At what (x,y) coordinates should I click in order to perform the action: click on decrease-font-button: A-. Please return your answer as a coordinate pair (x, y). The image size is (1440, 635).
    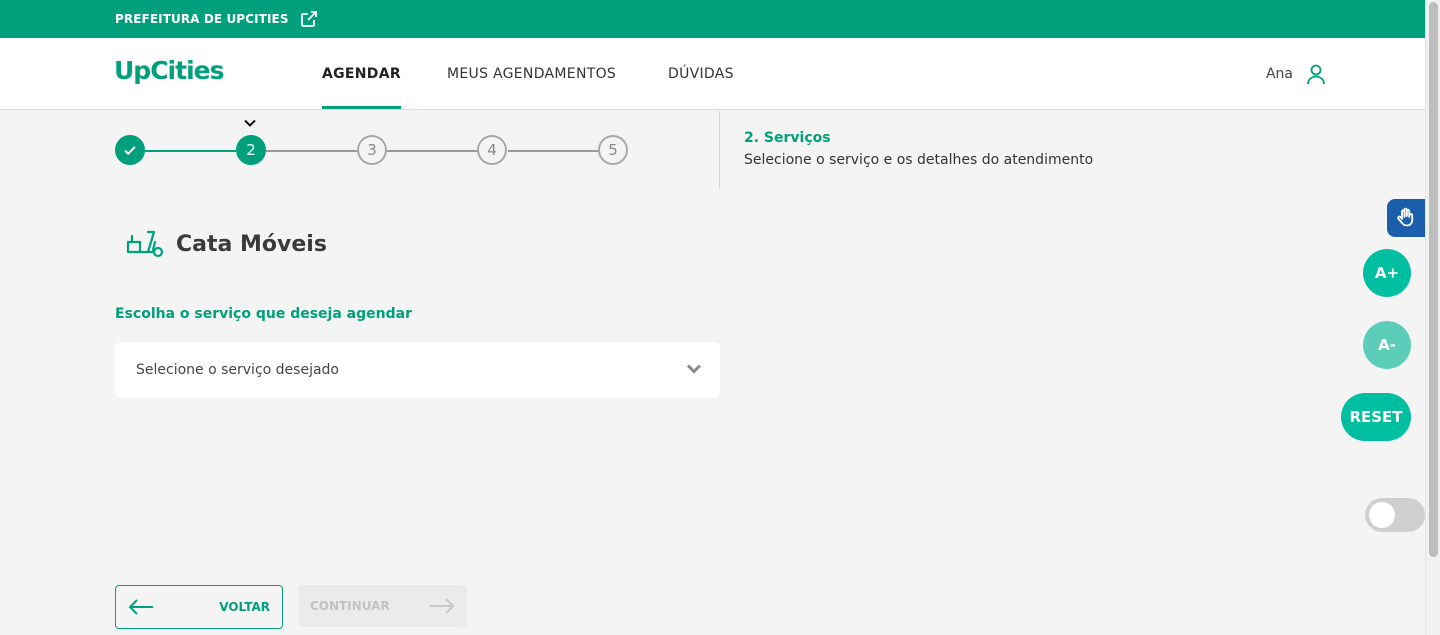
    Looking at the image, I should click on (1387, 345).